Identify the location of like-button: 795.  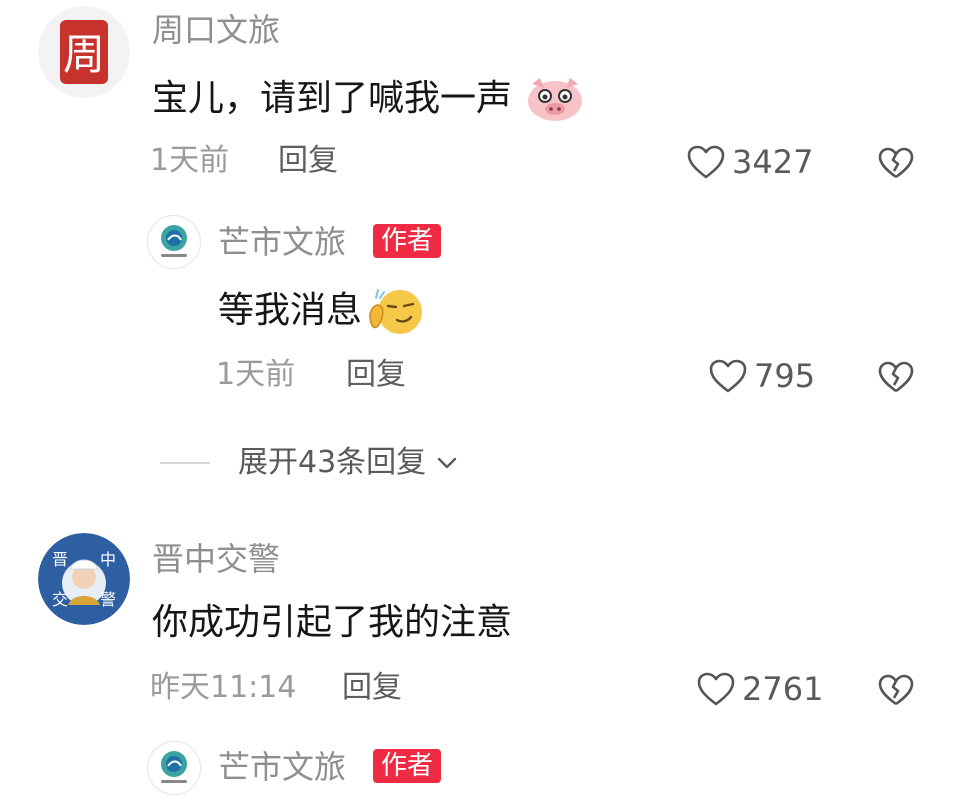
(761, 376).